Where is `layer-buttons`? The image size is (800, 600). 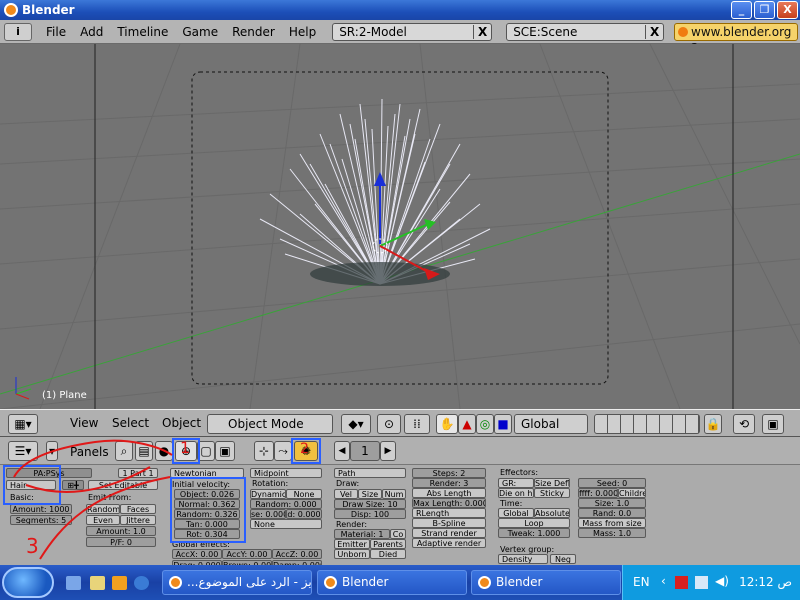 layer-buttons is located at coordinates (647, 424).